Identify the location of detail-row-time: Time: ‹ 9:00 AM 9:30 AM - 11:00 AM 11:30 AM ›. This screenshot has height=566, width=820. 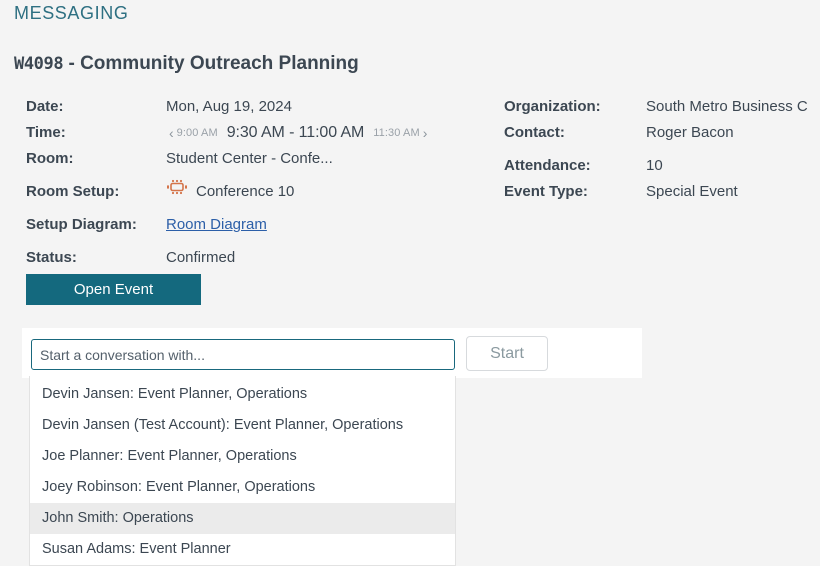
(261, 133).